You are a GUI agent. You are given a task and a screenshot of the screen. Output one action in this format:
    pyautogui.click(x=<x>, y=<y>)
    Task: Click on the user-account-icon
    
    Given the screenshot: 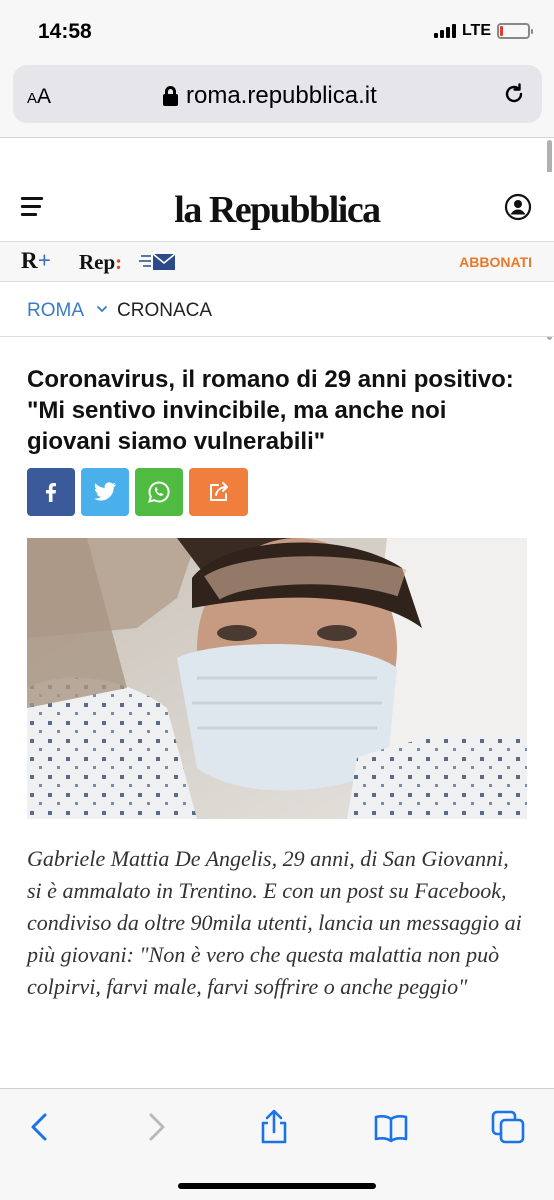 What is the action you would take?
    pyautogui.click(x=518, y=207)
    